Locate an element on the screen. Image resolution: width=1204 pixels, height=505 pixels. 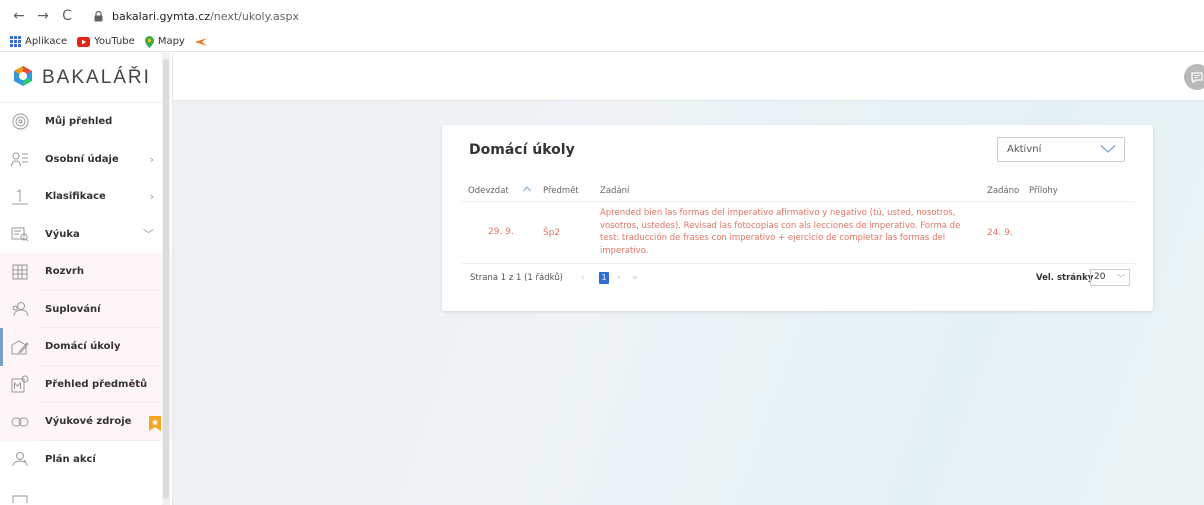
forward-arrow-icon: → is located at coordinates (43, 16).